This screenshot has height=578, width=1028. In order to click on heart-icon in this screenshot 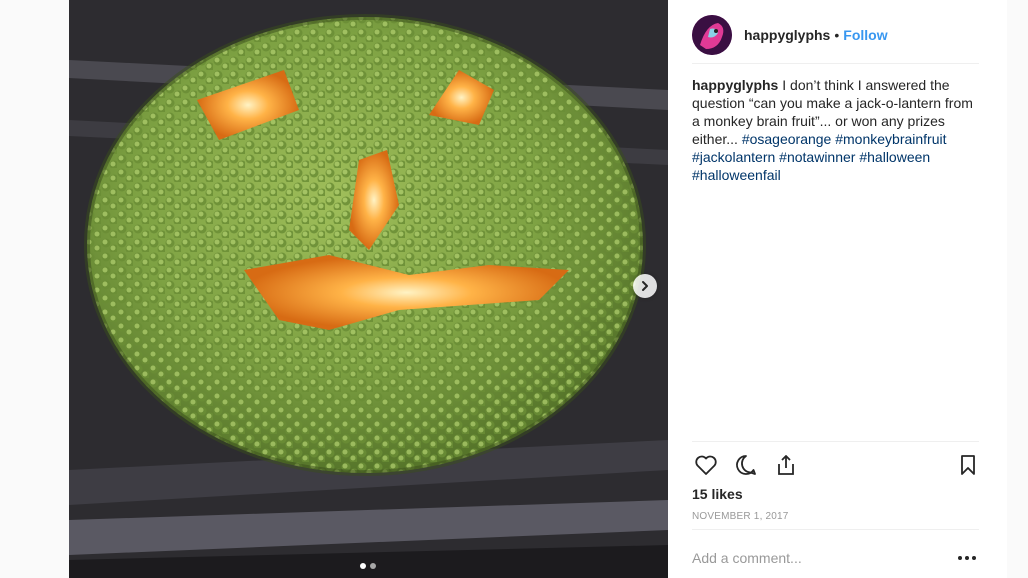, I will do `click(706, 465)`.